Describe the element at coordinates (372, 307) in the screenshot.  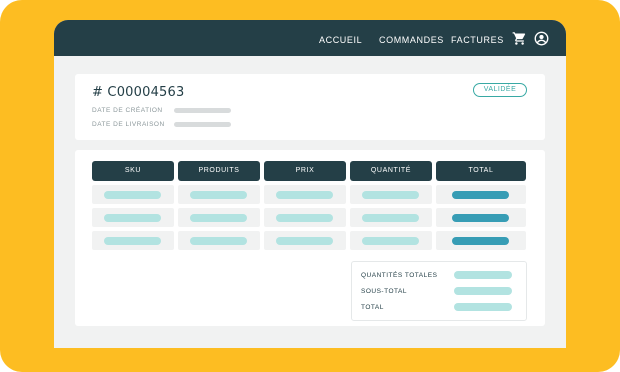
I see `total-label: TOTAL` at that location.